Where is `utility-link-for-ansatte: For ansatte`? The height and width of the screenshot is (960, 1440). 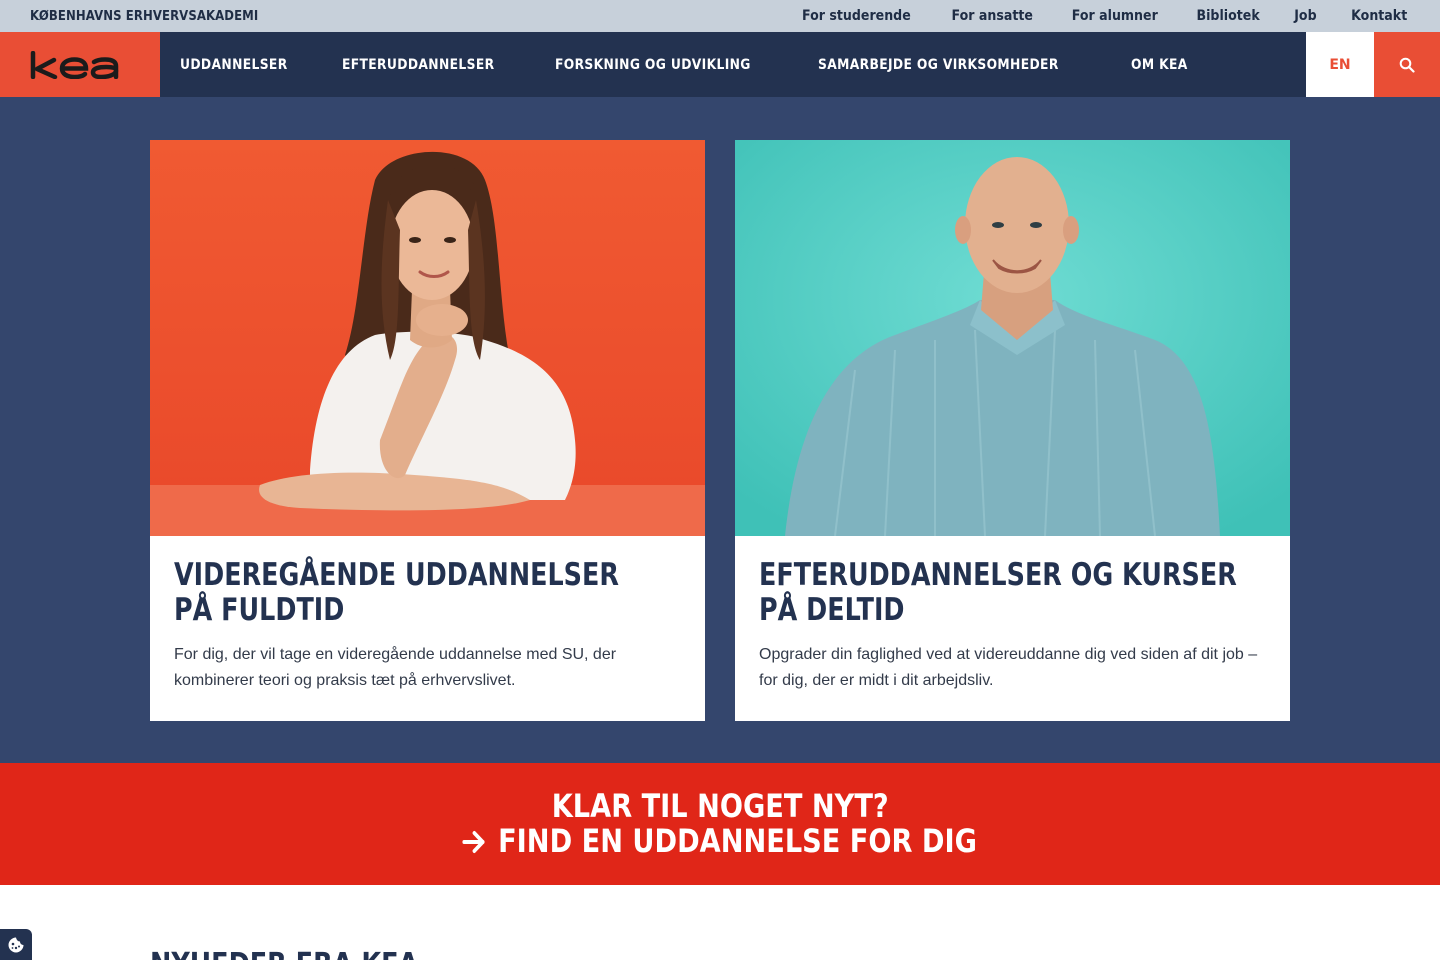 utility-link-for-ansatte: For ansatte is located at coordinates (991, 16).